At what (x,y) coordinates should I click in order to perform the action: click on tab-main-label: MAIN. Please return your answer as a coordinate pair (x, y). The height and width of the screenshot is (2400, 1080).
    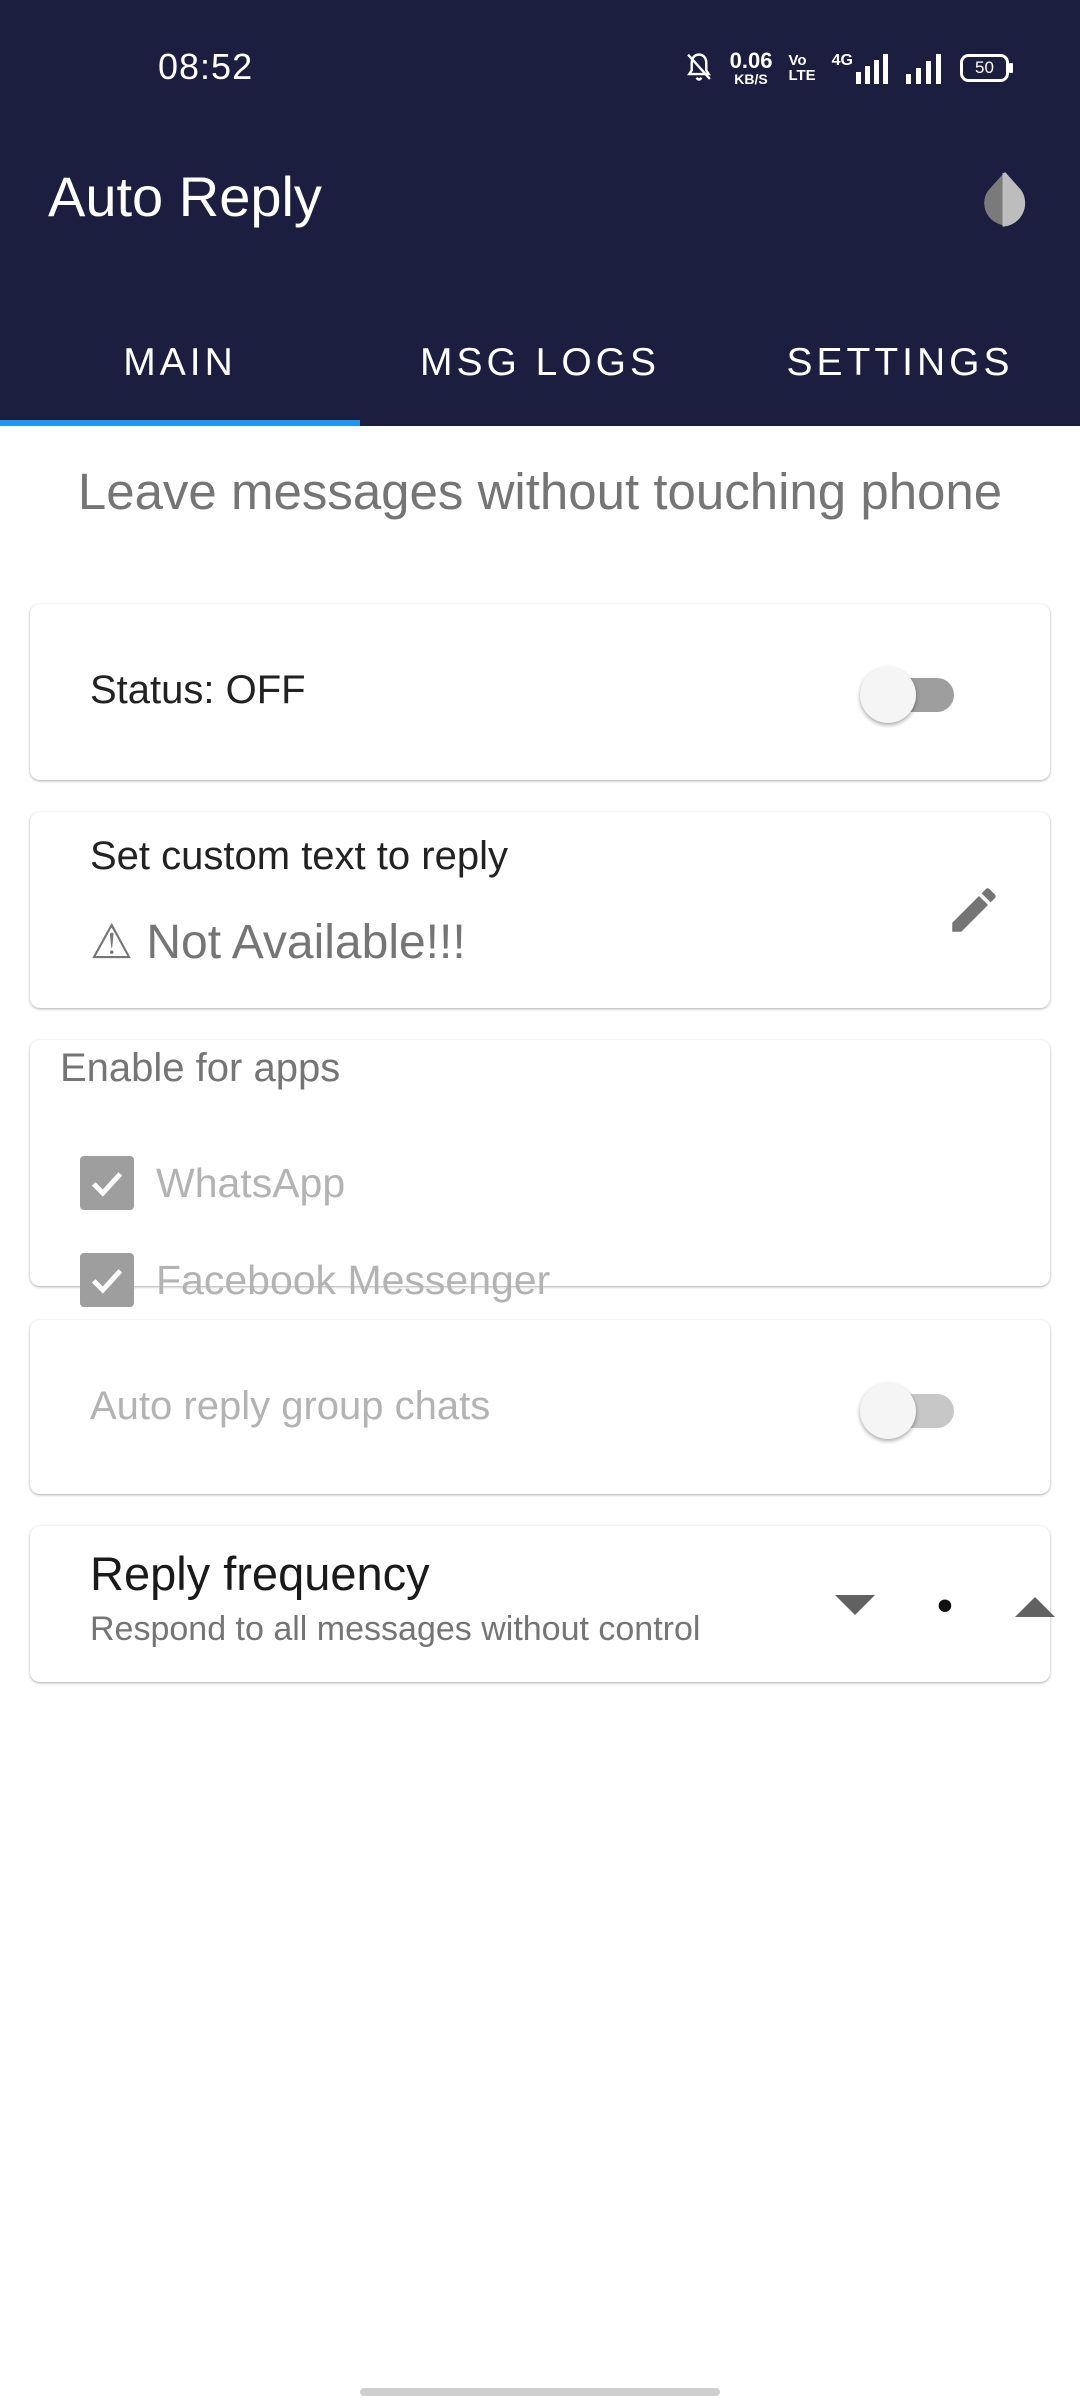
    Looking at the image, I should click on (180, 362).